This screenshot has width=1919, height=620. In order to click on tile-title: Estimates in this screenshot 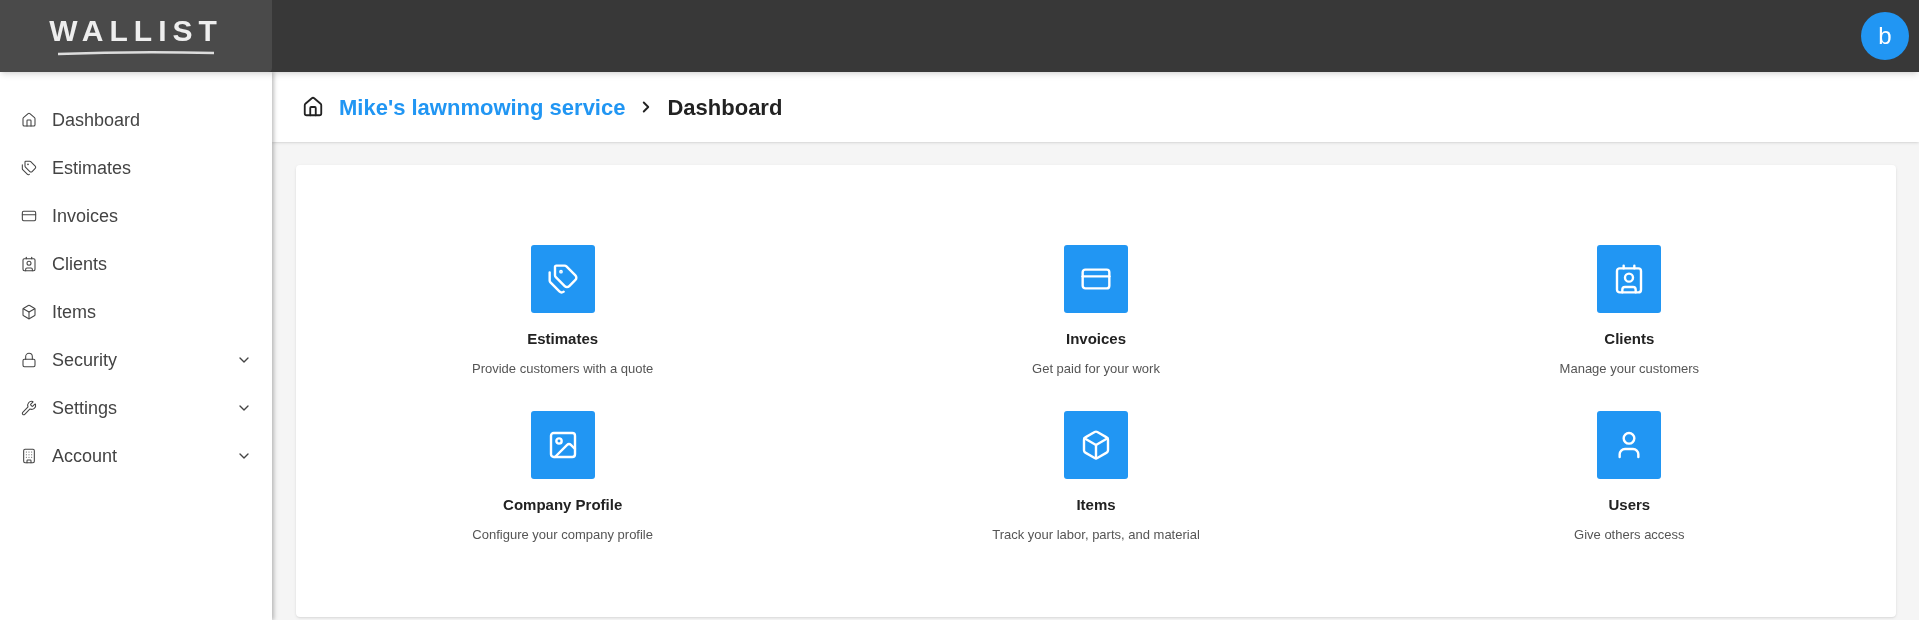, I will do `click(563, 339)`.